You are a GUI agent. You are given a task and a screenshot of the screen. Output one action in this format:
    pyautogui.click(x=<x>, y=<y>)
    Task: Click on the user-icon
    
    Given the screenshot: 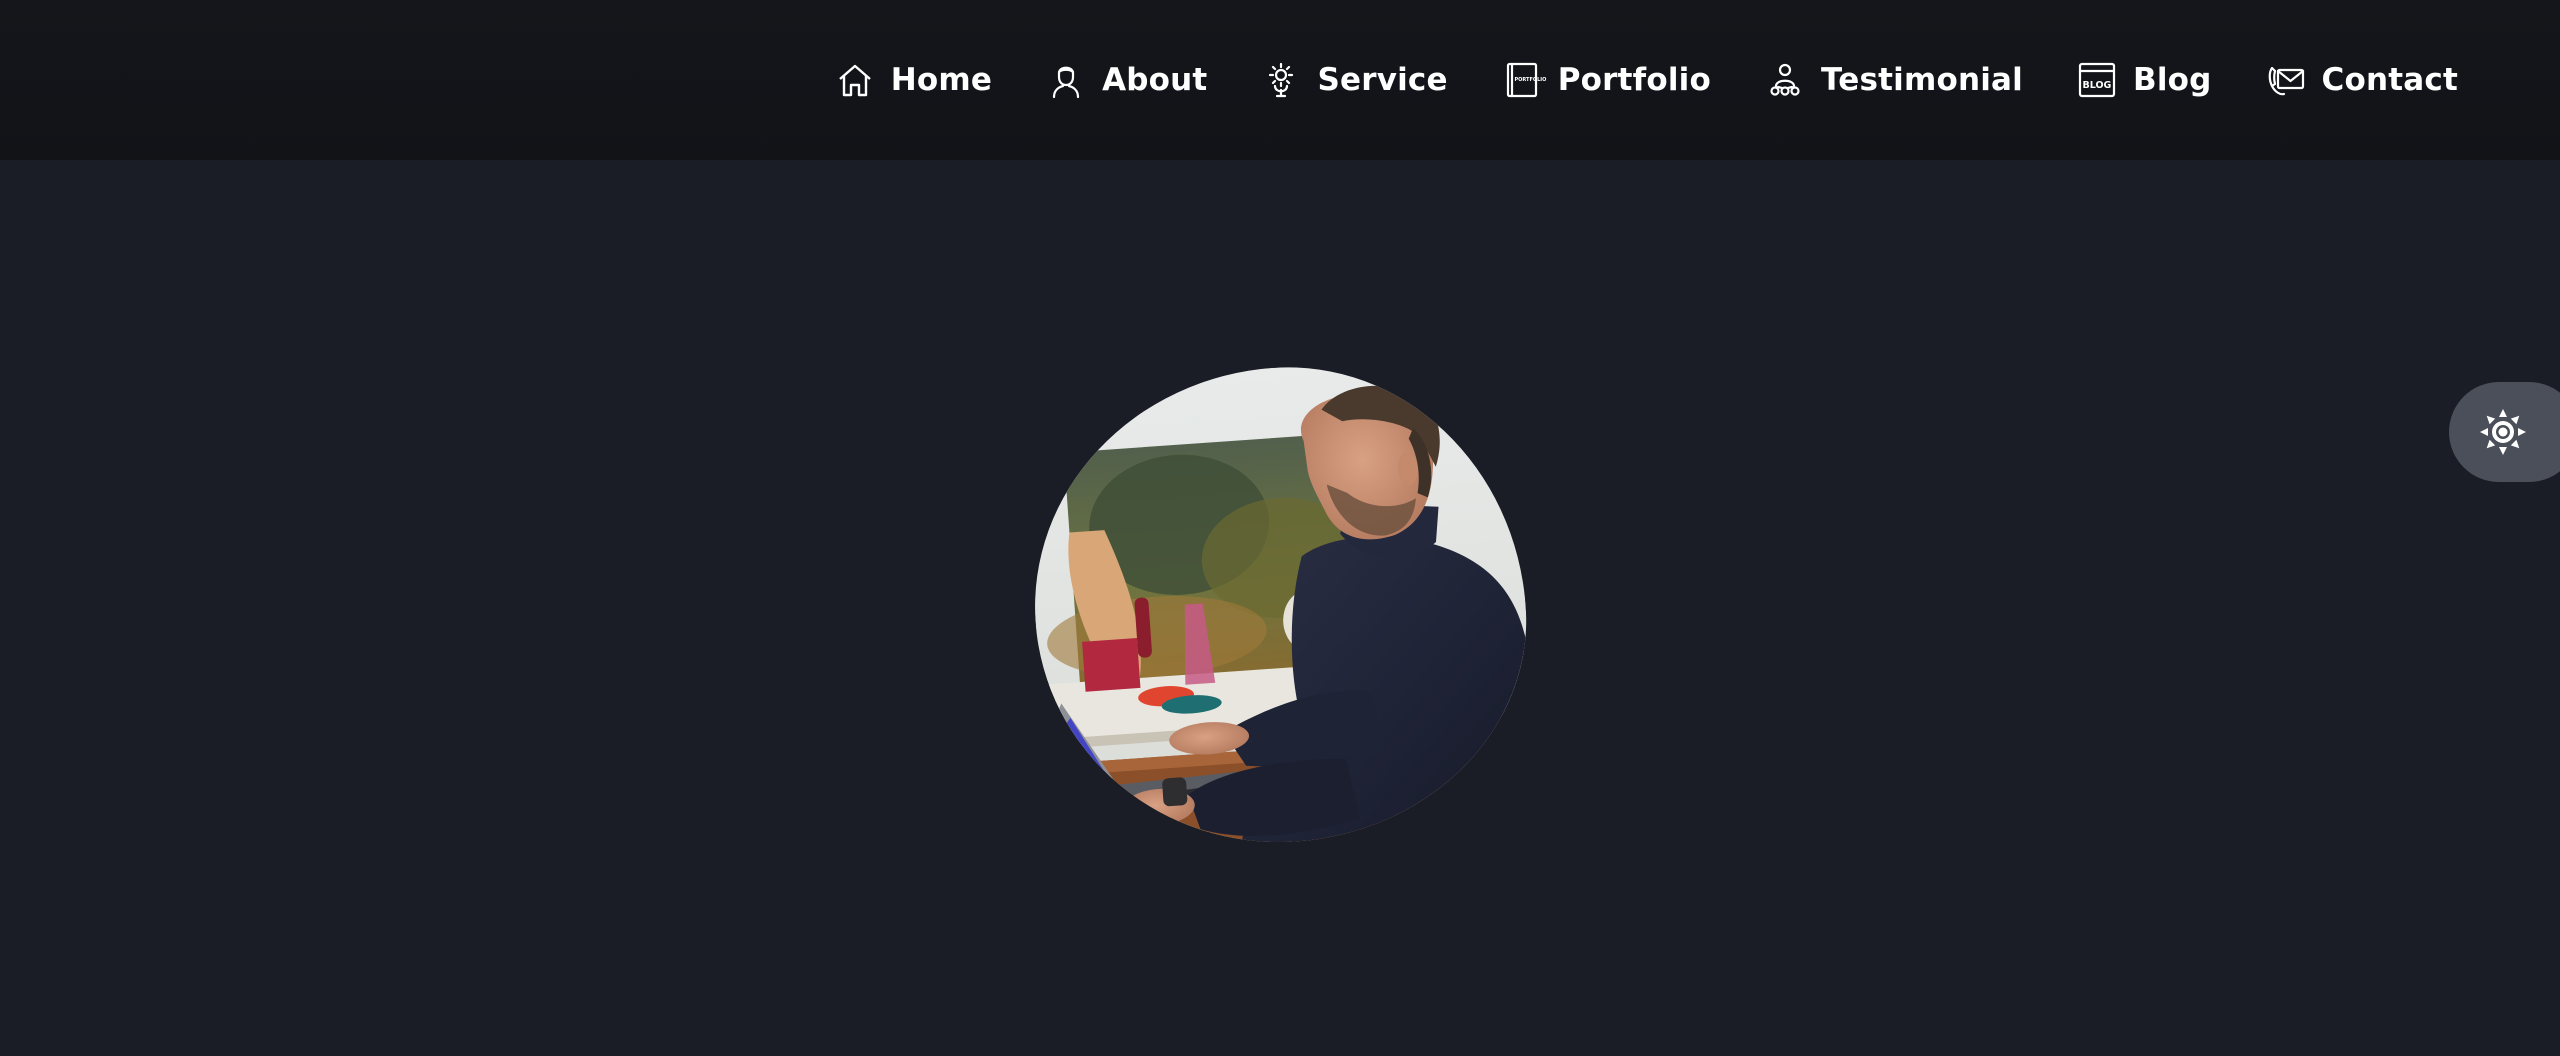 What is the action you would take?
    pyautogui.click(x=1066, y=80)
    